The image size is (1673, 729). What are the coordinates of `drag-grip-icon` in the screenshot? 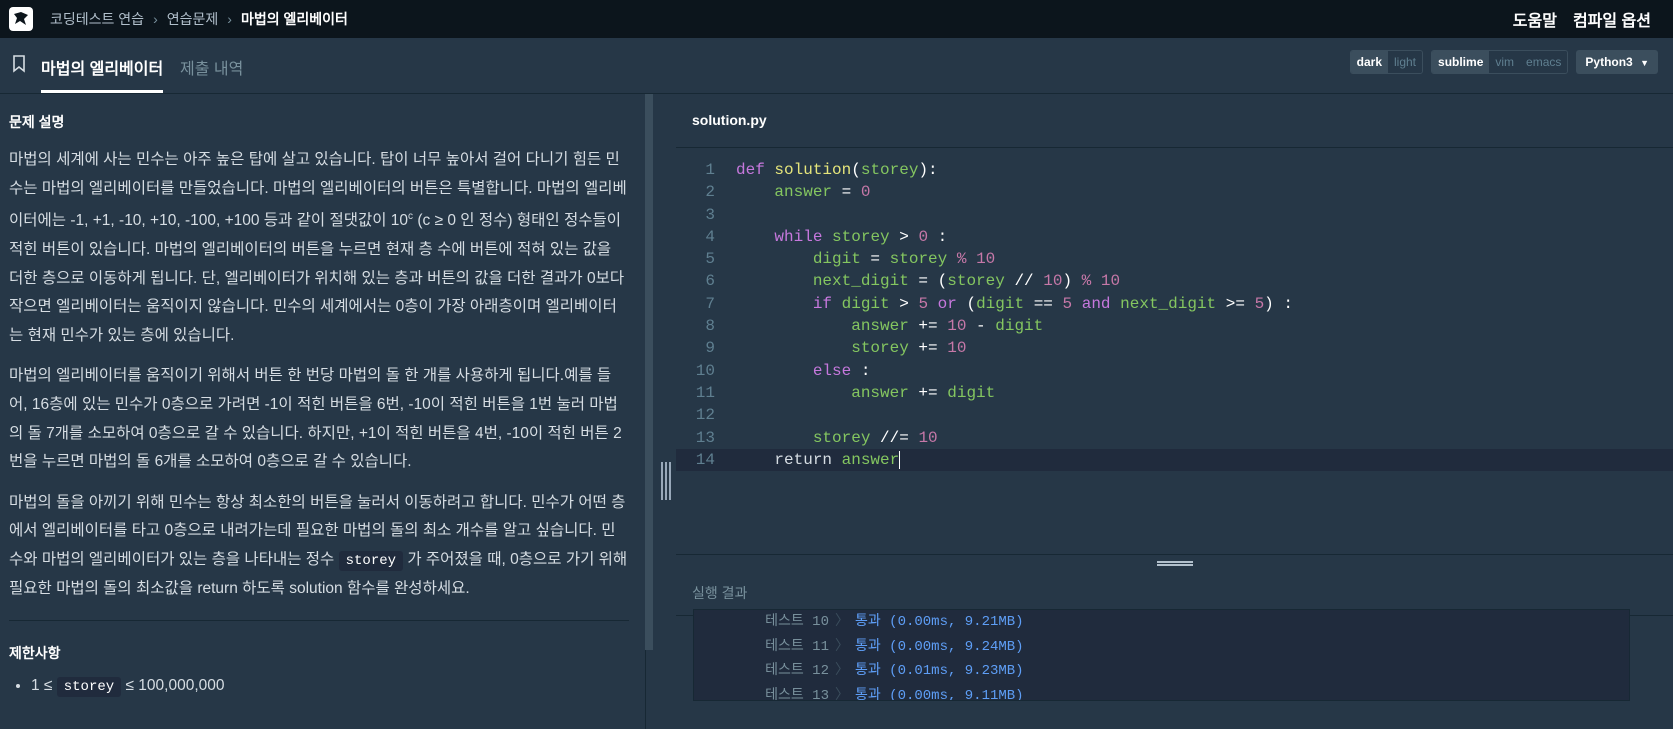 It's located at (1175, 563).